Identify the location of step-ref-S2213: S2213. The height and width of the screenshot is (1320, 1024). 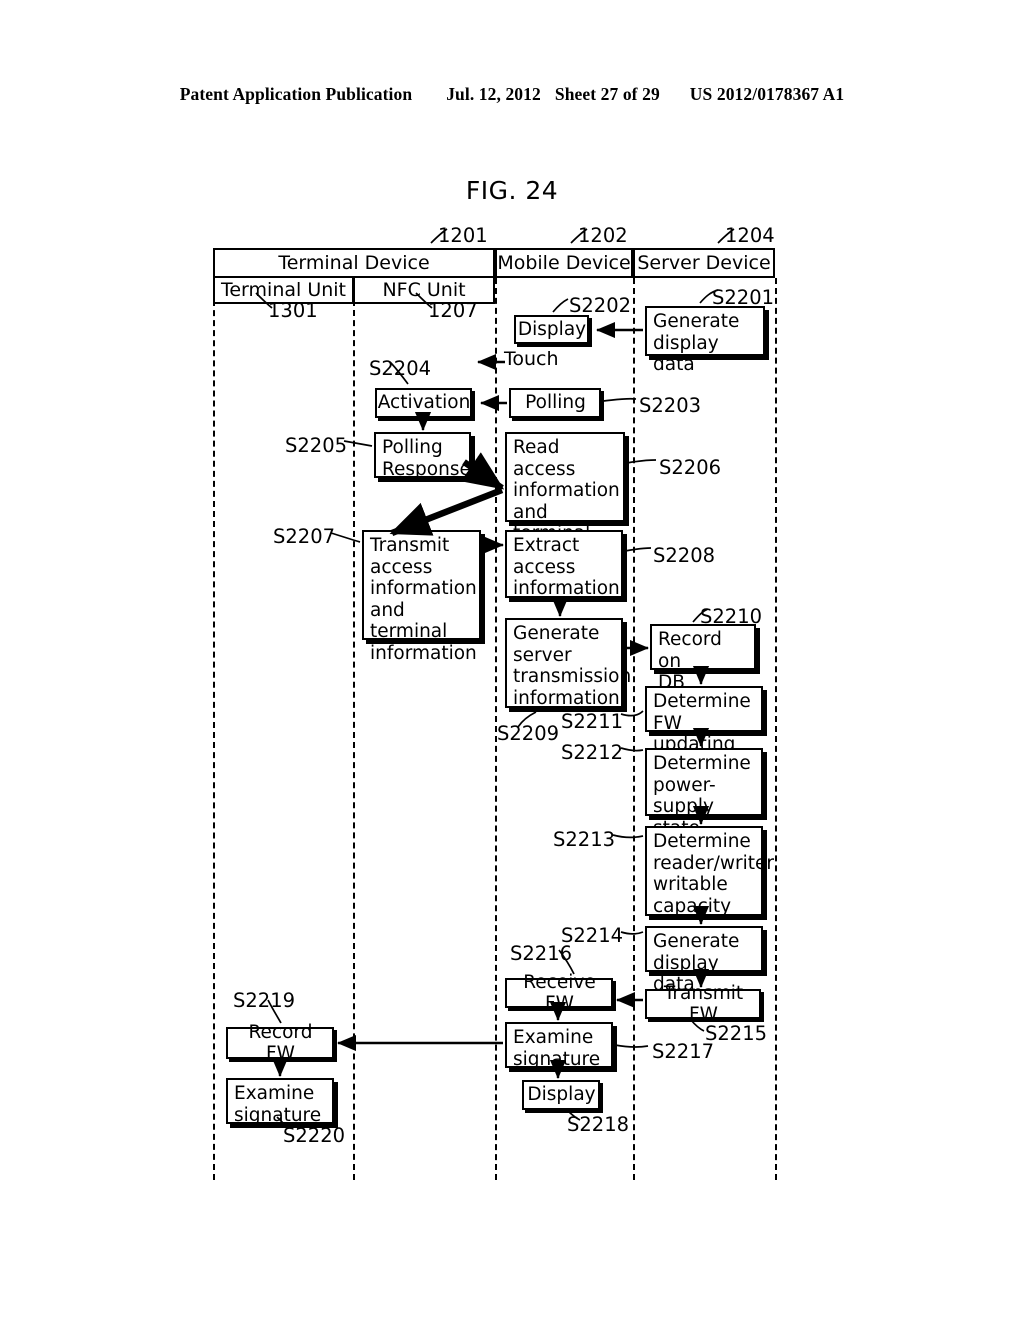
(584, 839).